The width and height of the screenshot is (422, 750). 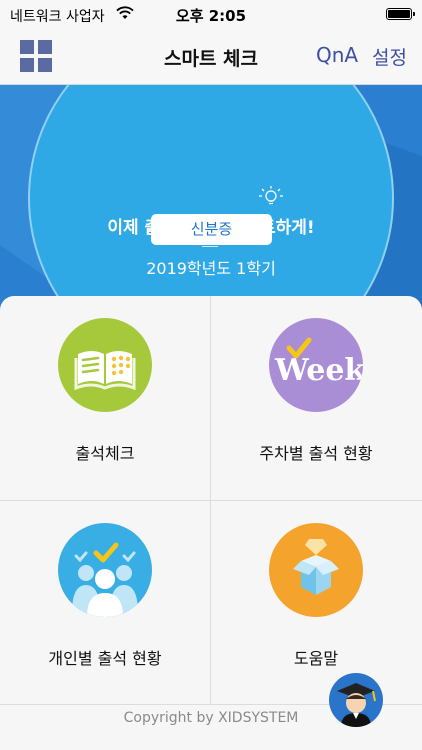 I want to click on qna-button: QnA, so click(x=337, y=55).